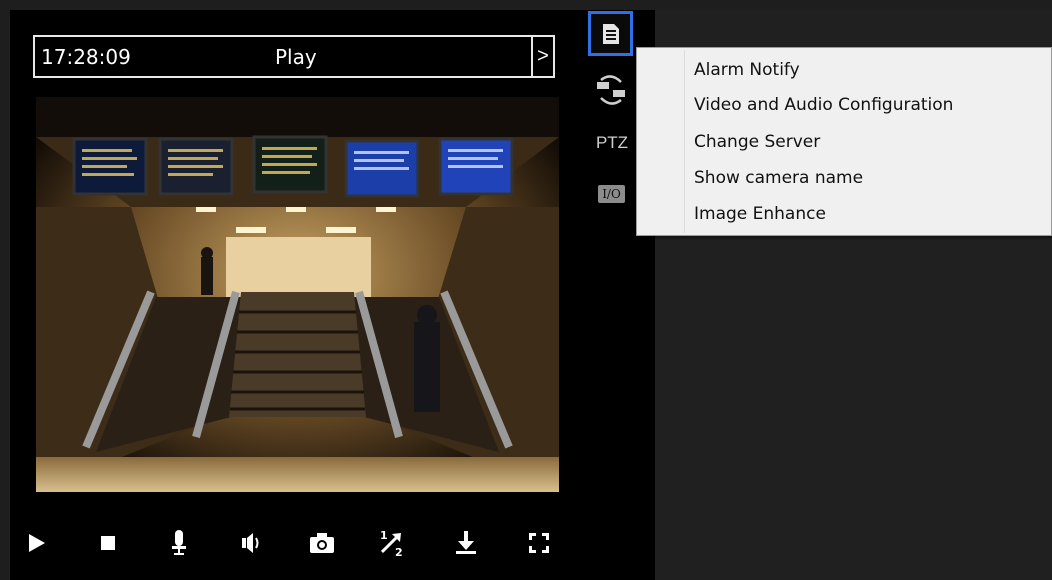  I want to click on download-button, so click(466, 543).